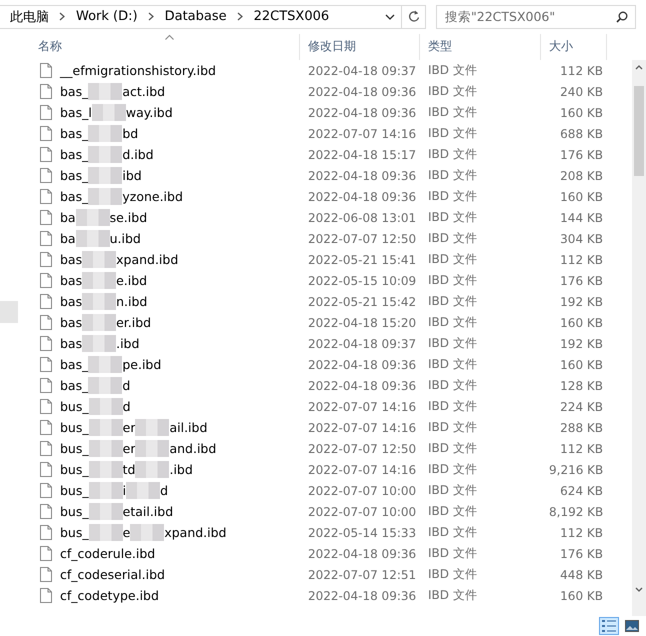 This screenshot has width=646, height=636. I want to click on scroll-up-icon, so click(639, 67).